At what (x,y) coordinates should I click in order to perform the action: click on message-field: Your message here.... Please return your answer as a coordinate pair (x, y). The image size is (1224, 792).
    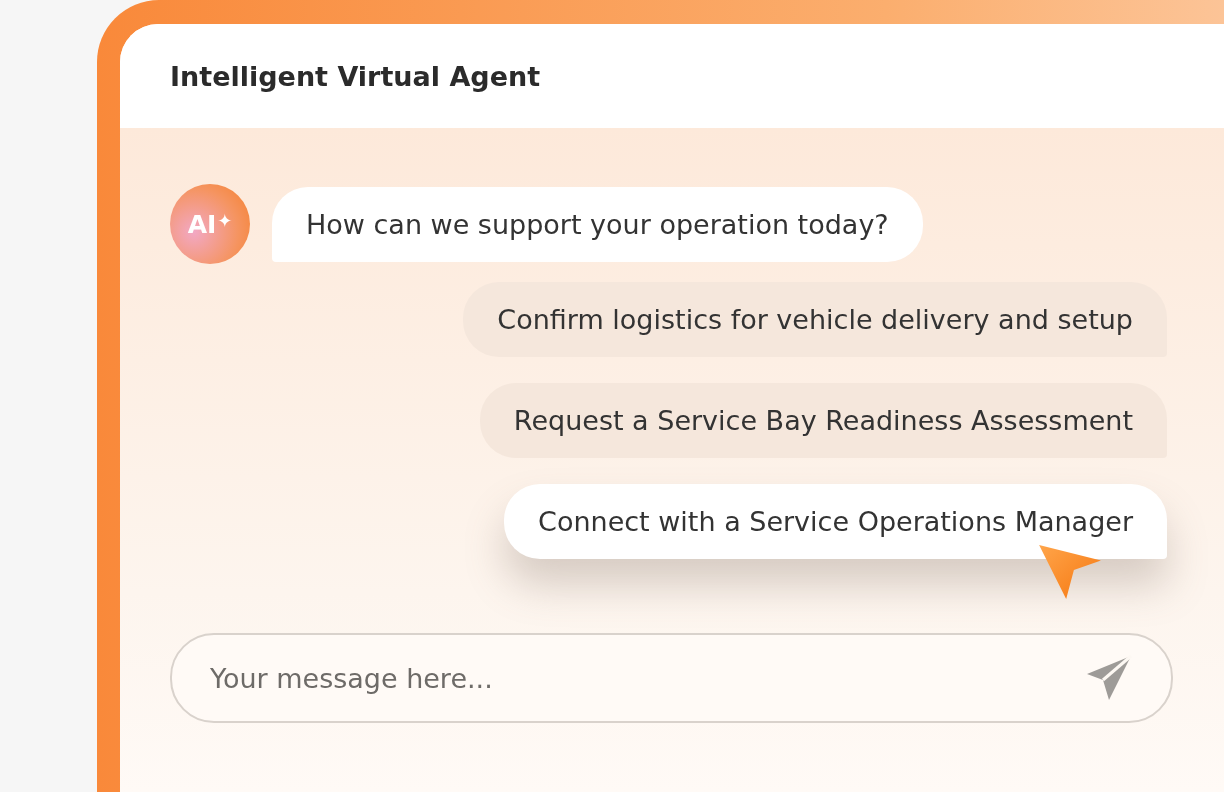
    Looking at the image, I should click on (671, 678).